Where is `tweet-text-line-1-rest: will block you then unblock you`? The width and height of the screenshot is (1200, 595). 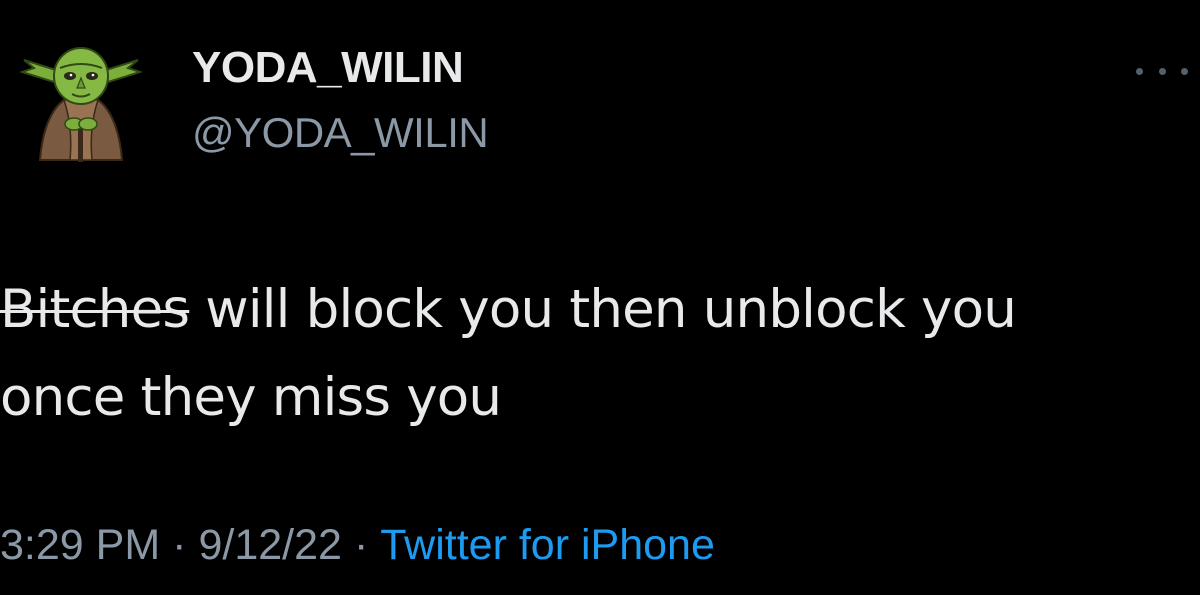
tweet-text-line-1-rest: will block you then unblock you is located at coordinates (603, 309).